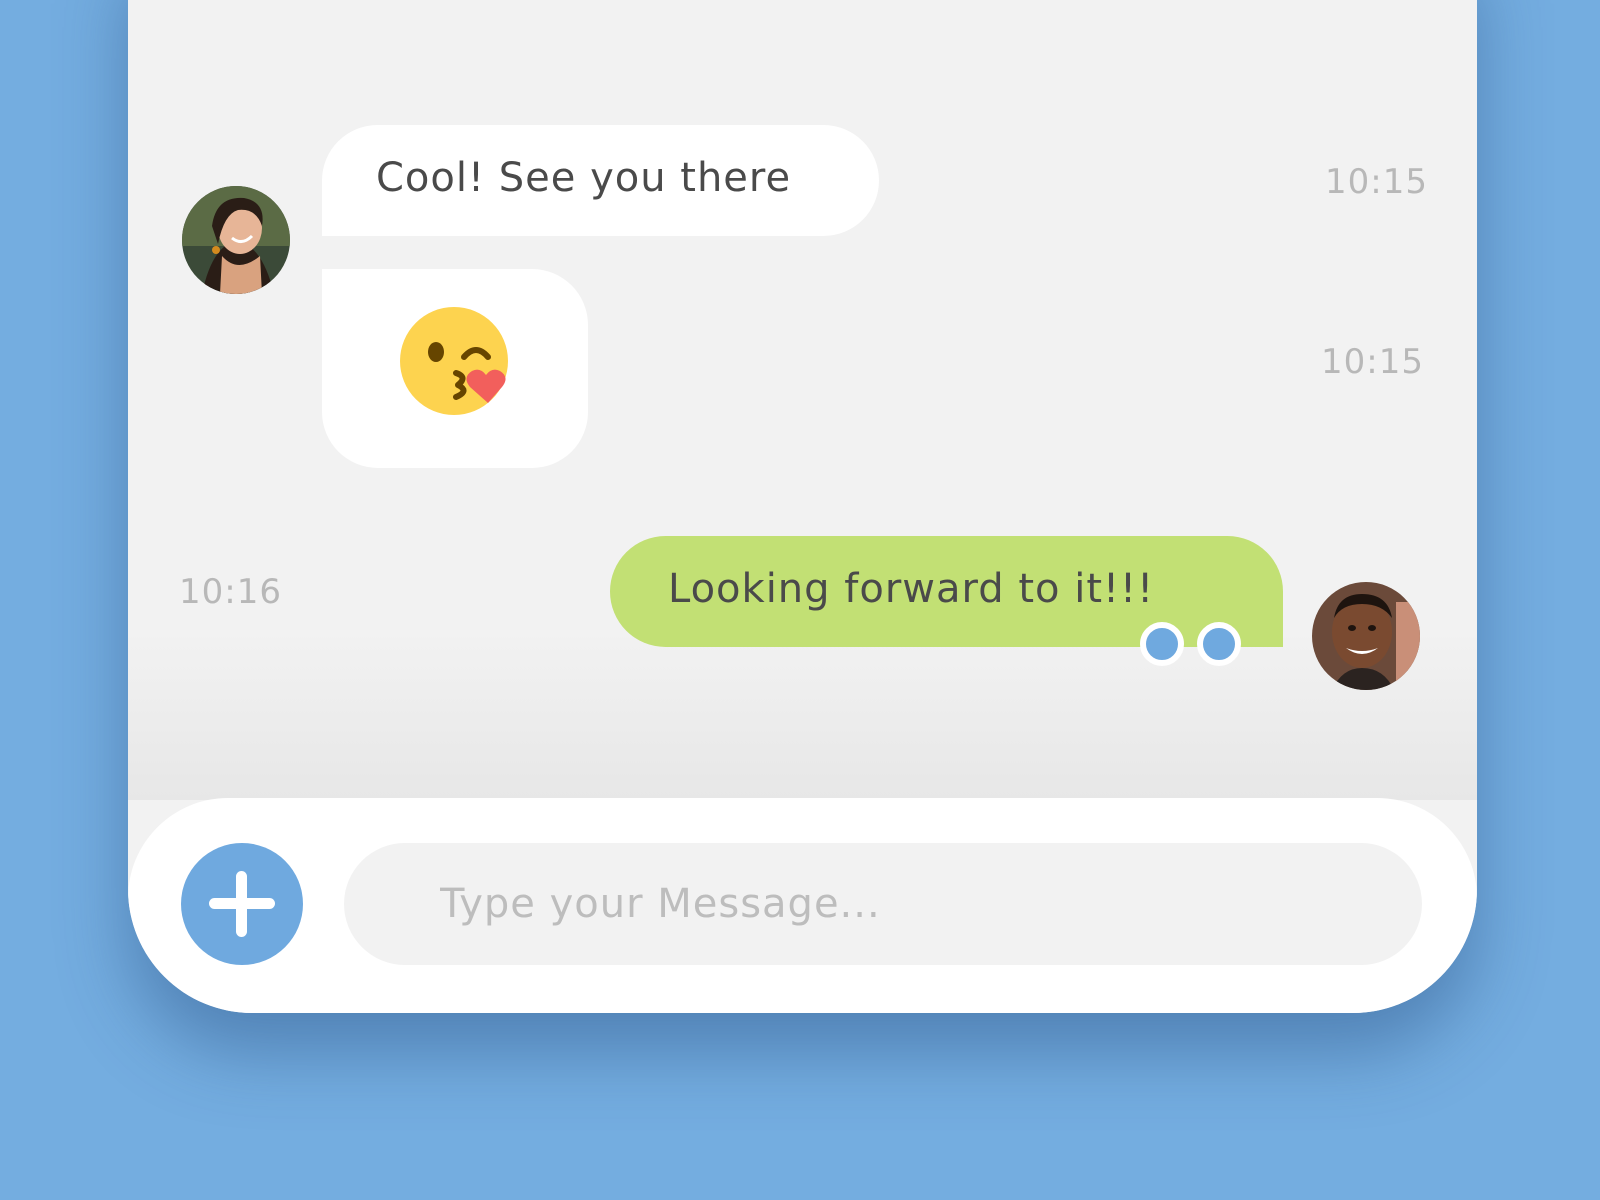 This screenshot has height=1200, width=1600. What do you see at coordinates (911, 589) in the screenshot?
I see `message-text: Looking forward to it!!!` at bounding box center [911, 589].